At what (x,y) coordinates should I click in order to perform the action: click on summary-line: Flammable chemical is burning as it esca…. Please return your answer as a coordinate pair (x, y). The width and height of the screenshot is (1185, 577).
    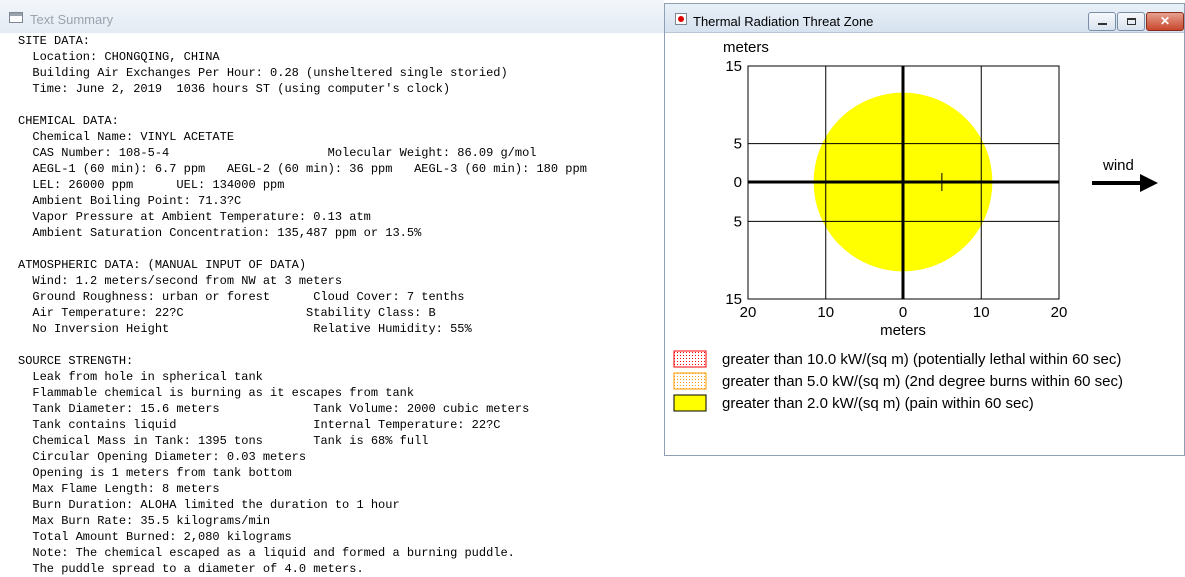
    Looking at the image, I should click on (216, 393).